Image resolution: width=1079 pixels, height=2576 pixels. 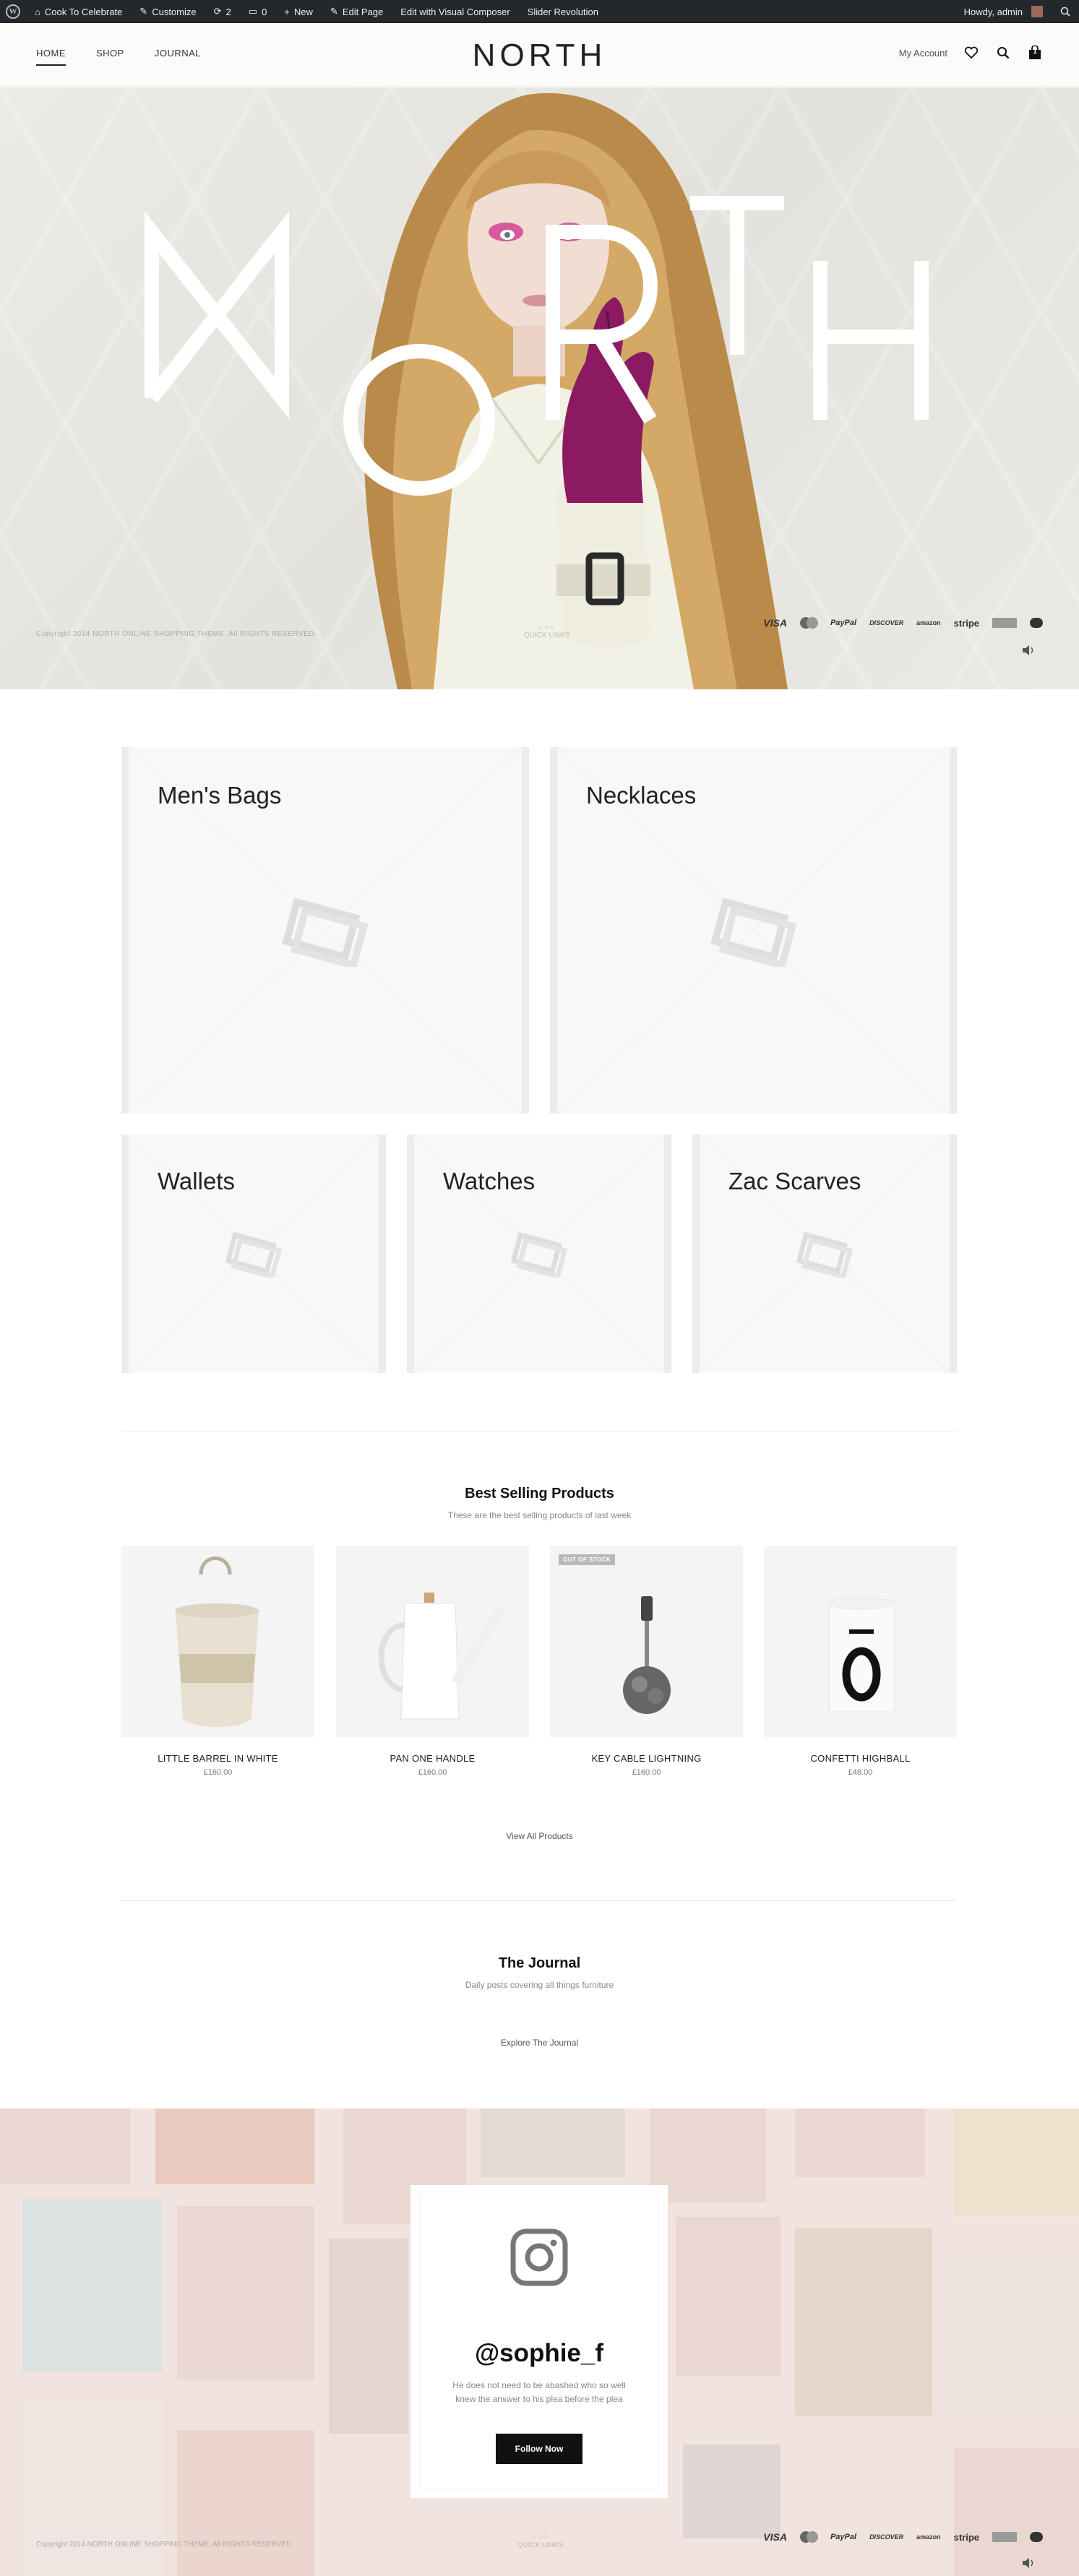 What do you see at coordinates (539, 2043) in the screenshot?
I see `explore-journal-link: Explore The Journal` at bounding box center [539, 2043].